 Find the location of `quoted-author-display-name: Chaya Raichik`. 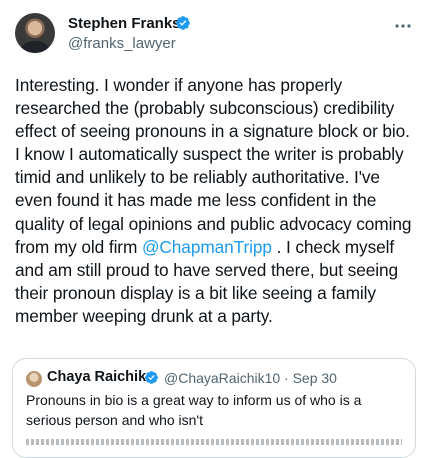

quoted-author-display-name: Chaya Raichik is located at coordinates (96, 377).